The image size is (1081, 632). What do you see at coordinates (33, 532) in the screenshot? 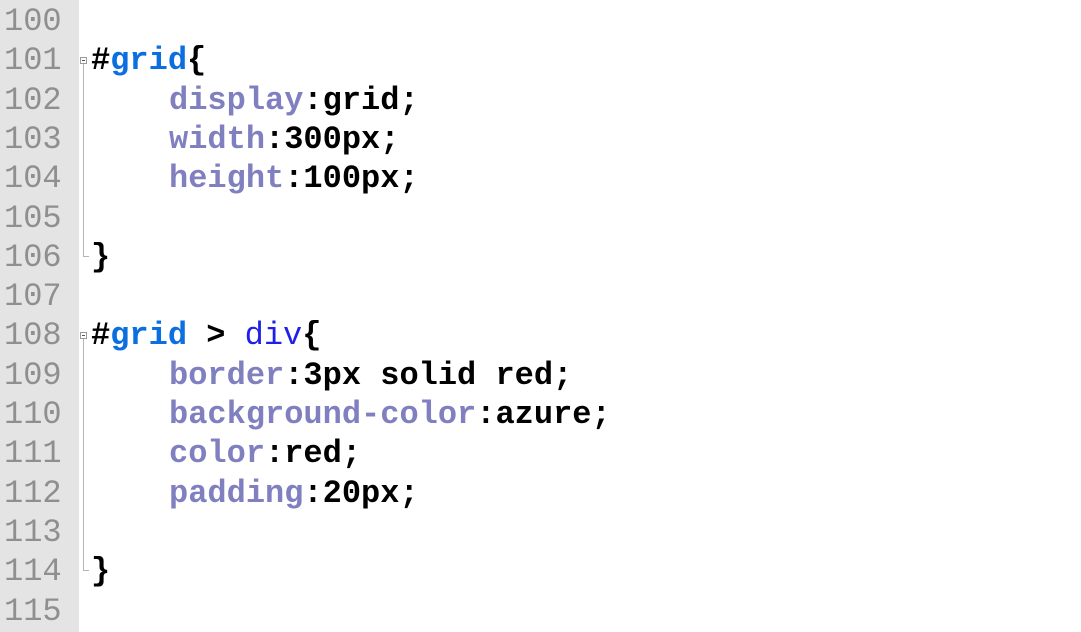
I see `line-number: 113` at bounding box center [33, 532].